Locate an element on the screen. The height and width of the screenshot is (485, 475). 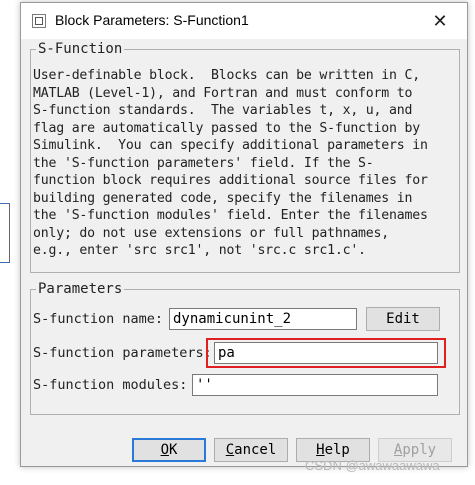
apply-label-rest: pply is located at coordinates (419, 450).